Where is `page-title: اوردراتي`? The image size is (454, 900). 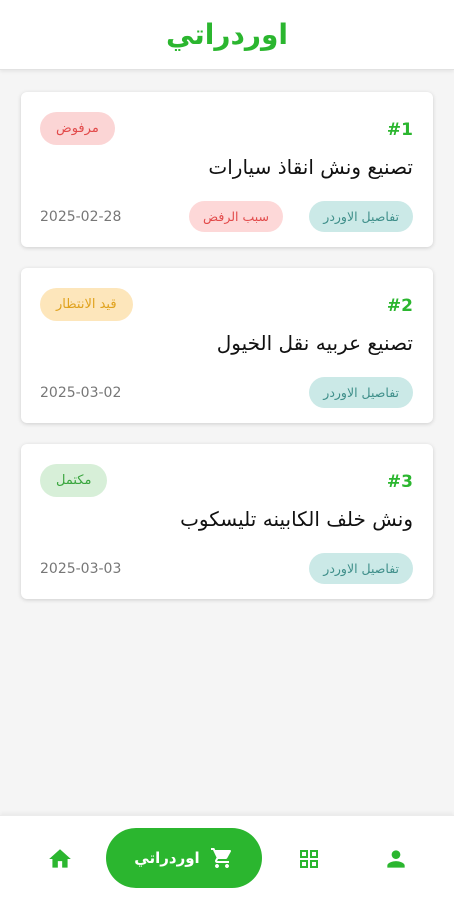 page-title: اوردراتي is located at coordinates (227, 34).